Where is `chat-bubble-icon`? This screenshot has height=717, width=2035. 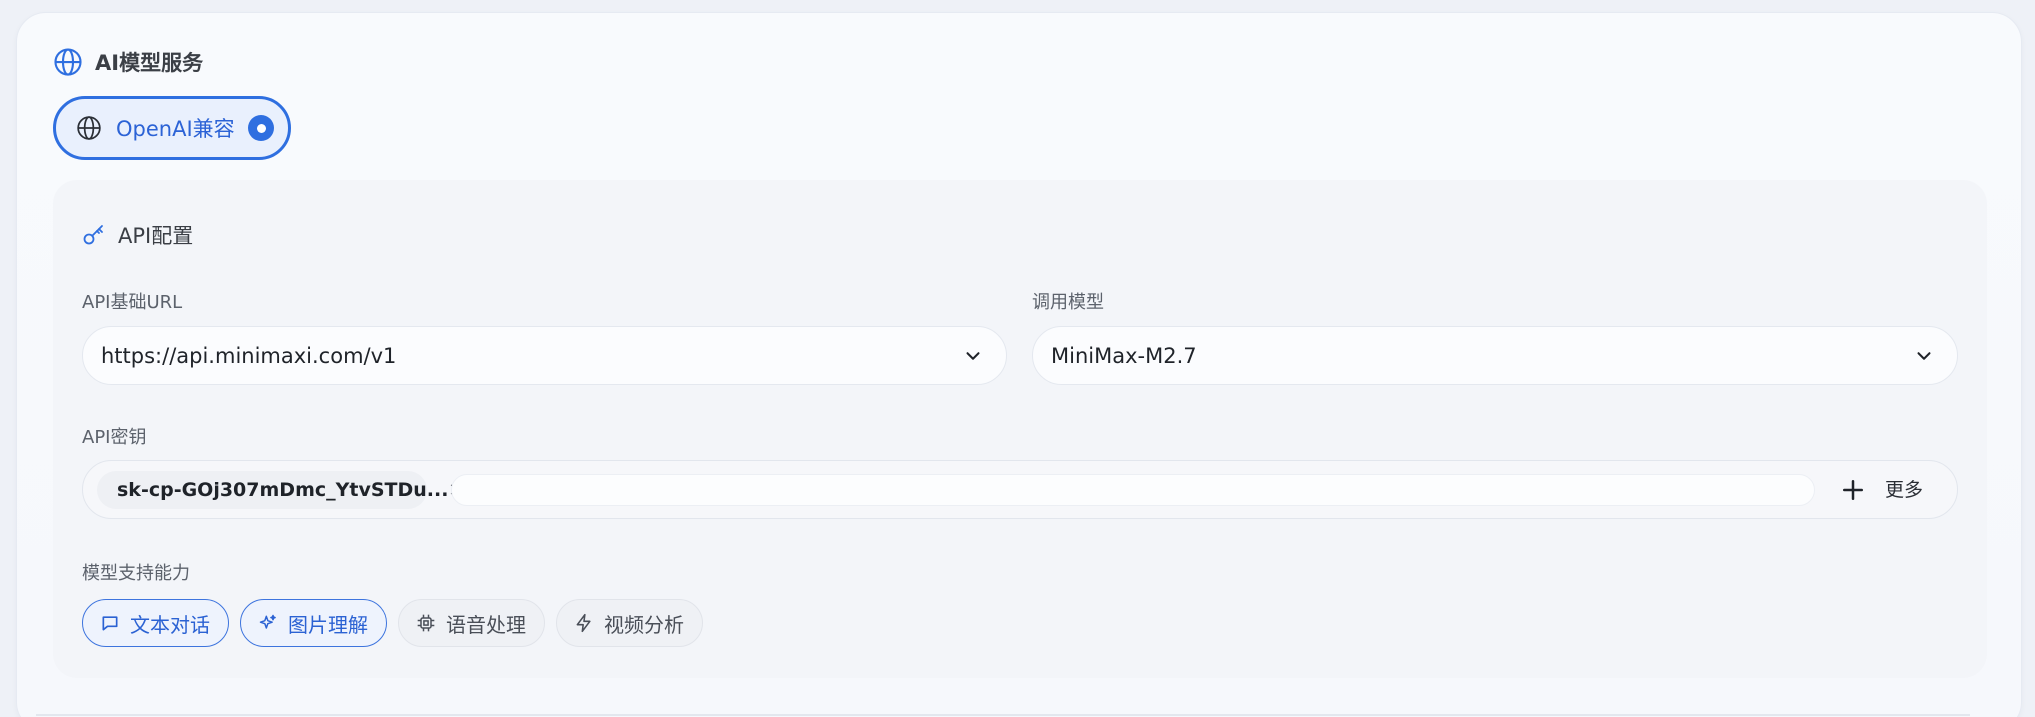
chat-bubble-icon is located at coordinates (110, 623).